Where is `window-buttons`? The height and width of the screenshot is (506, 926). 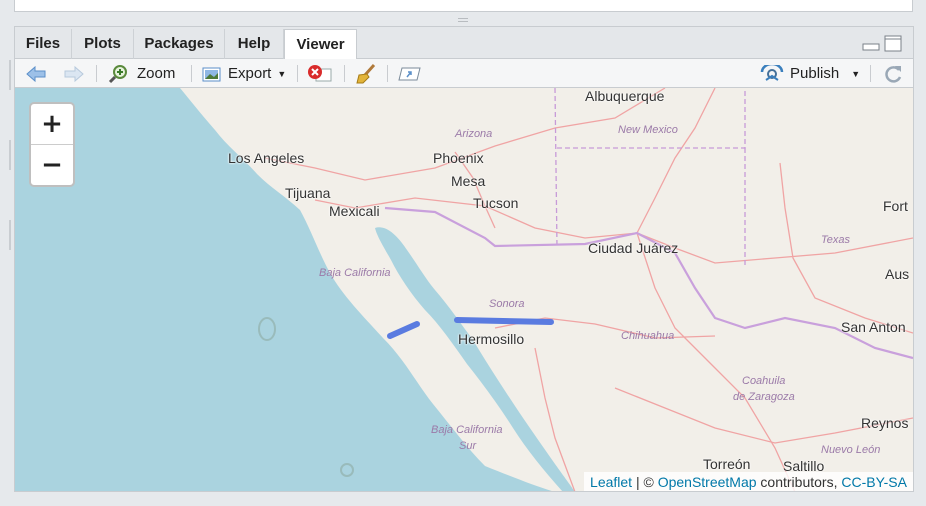
window-buttons is located at coordinates (883, 46).